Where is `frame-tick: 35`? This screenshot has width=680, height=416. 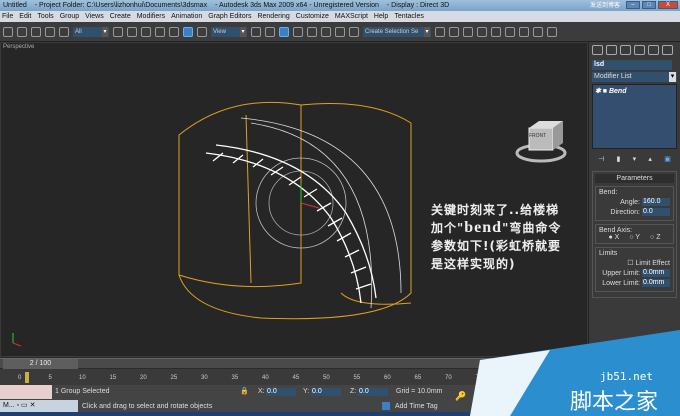
frame-tick: 35 is located at coordinates (235, 378).